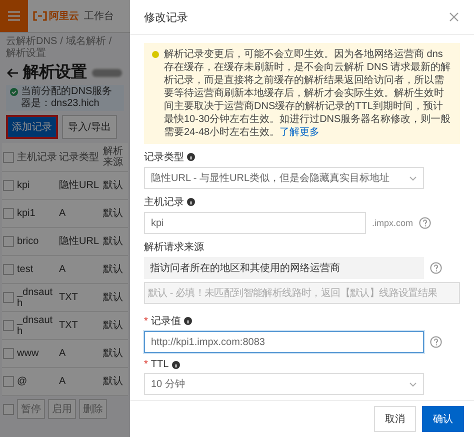 Image resolution: width=474 pixels, height=437 pixels. I want to click on table-cell: kpi1, so click(37, 214).